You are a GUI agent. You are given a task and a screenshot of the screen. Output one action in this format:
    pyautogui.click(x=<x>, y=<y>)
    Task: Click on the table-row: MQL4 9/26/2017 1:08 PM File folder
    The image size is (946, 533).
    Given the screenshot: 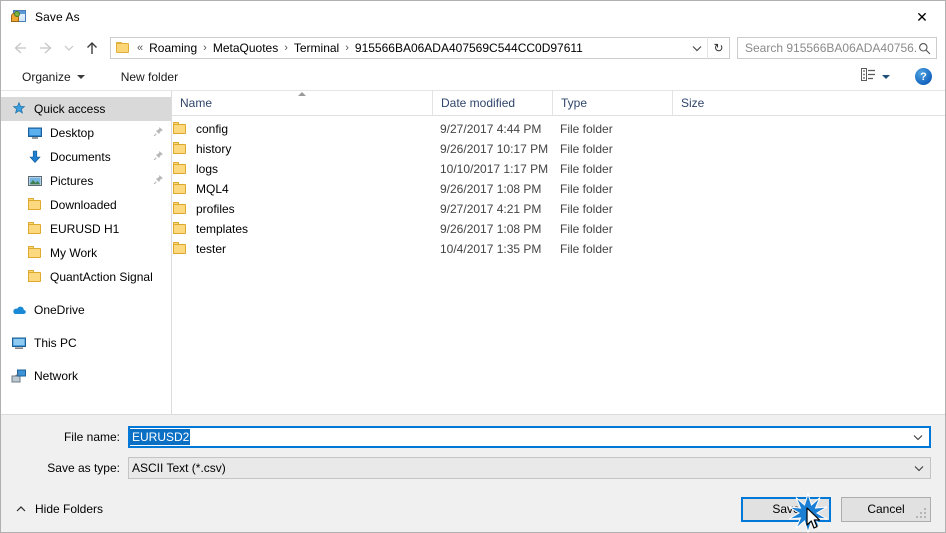 What is the action you would take?
    pyautogui.click(x=558, y=189)
    